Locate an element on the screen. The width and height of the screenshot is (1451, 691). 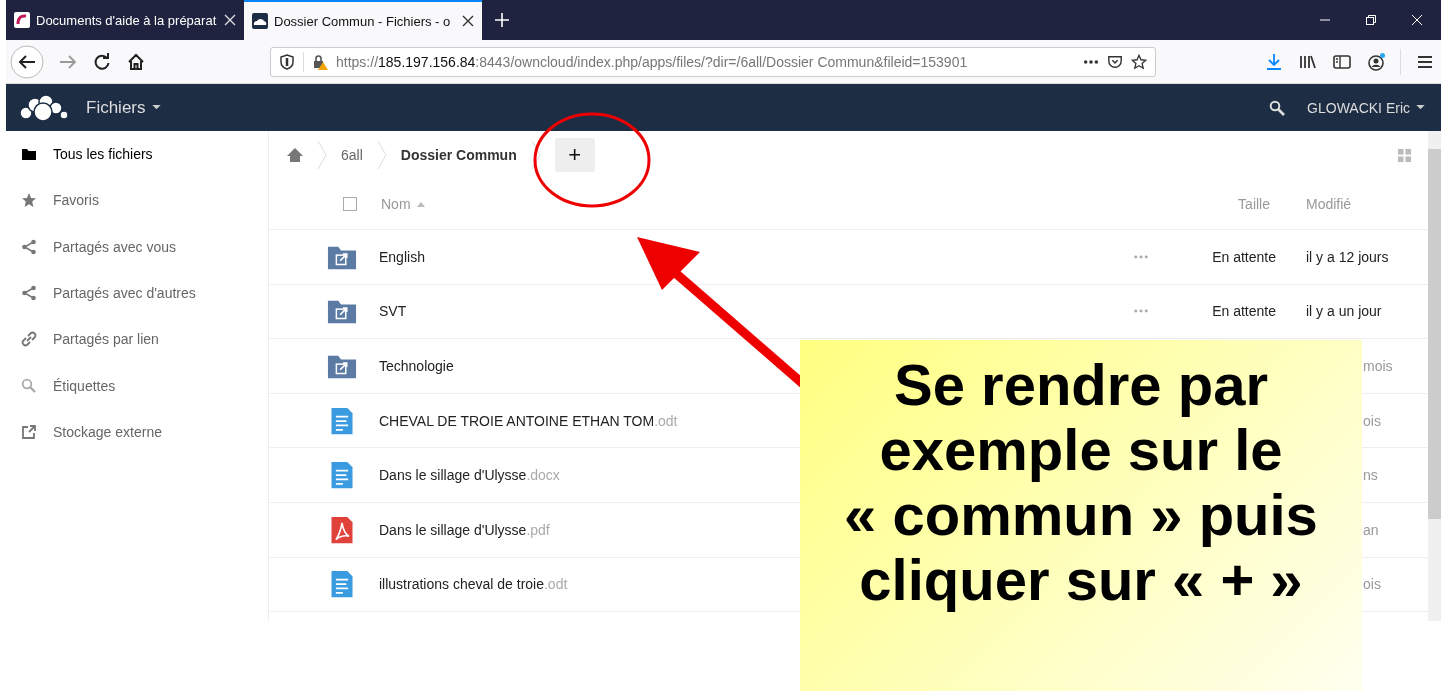
file-name: CHEVAL DE TROIE ANTOINE ETHAN TOM.odt is located at coordinates (528, 420).